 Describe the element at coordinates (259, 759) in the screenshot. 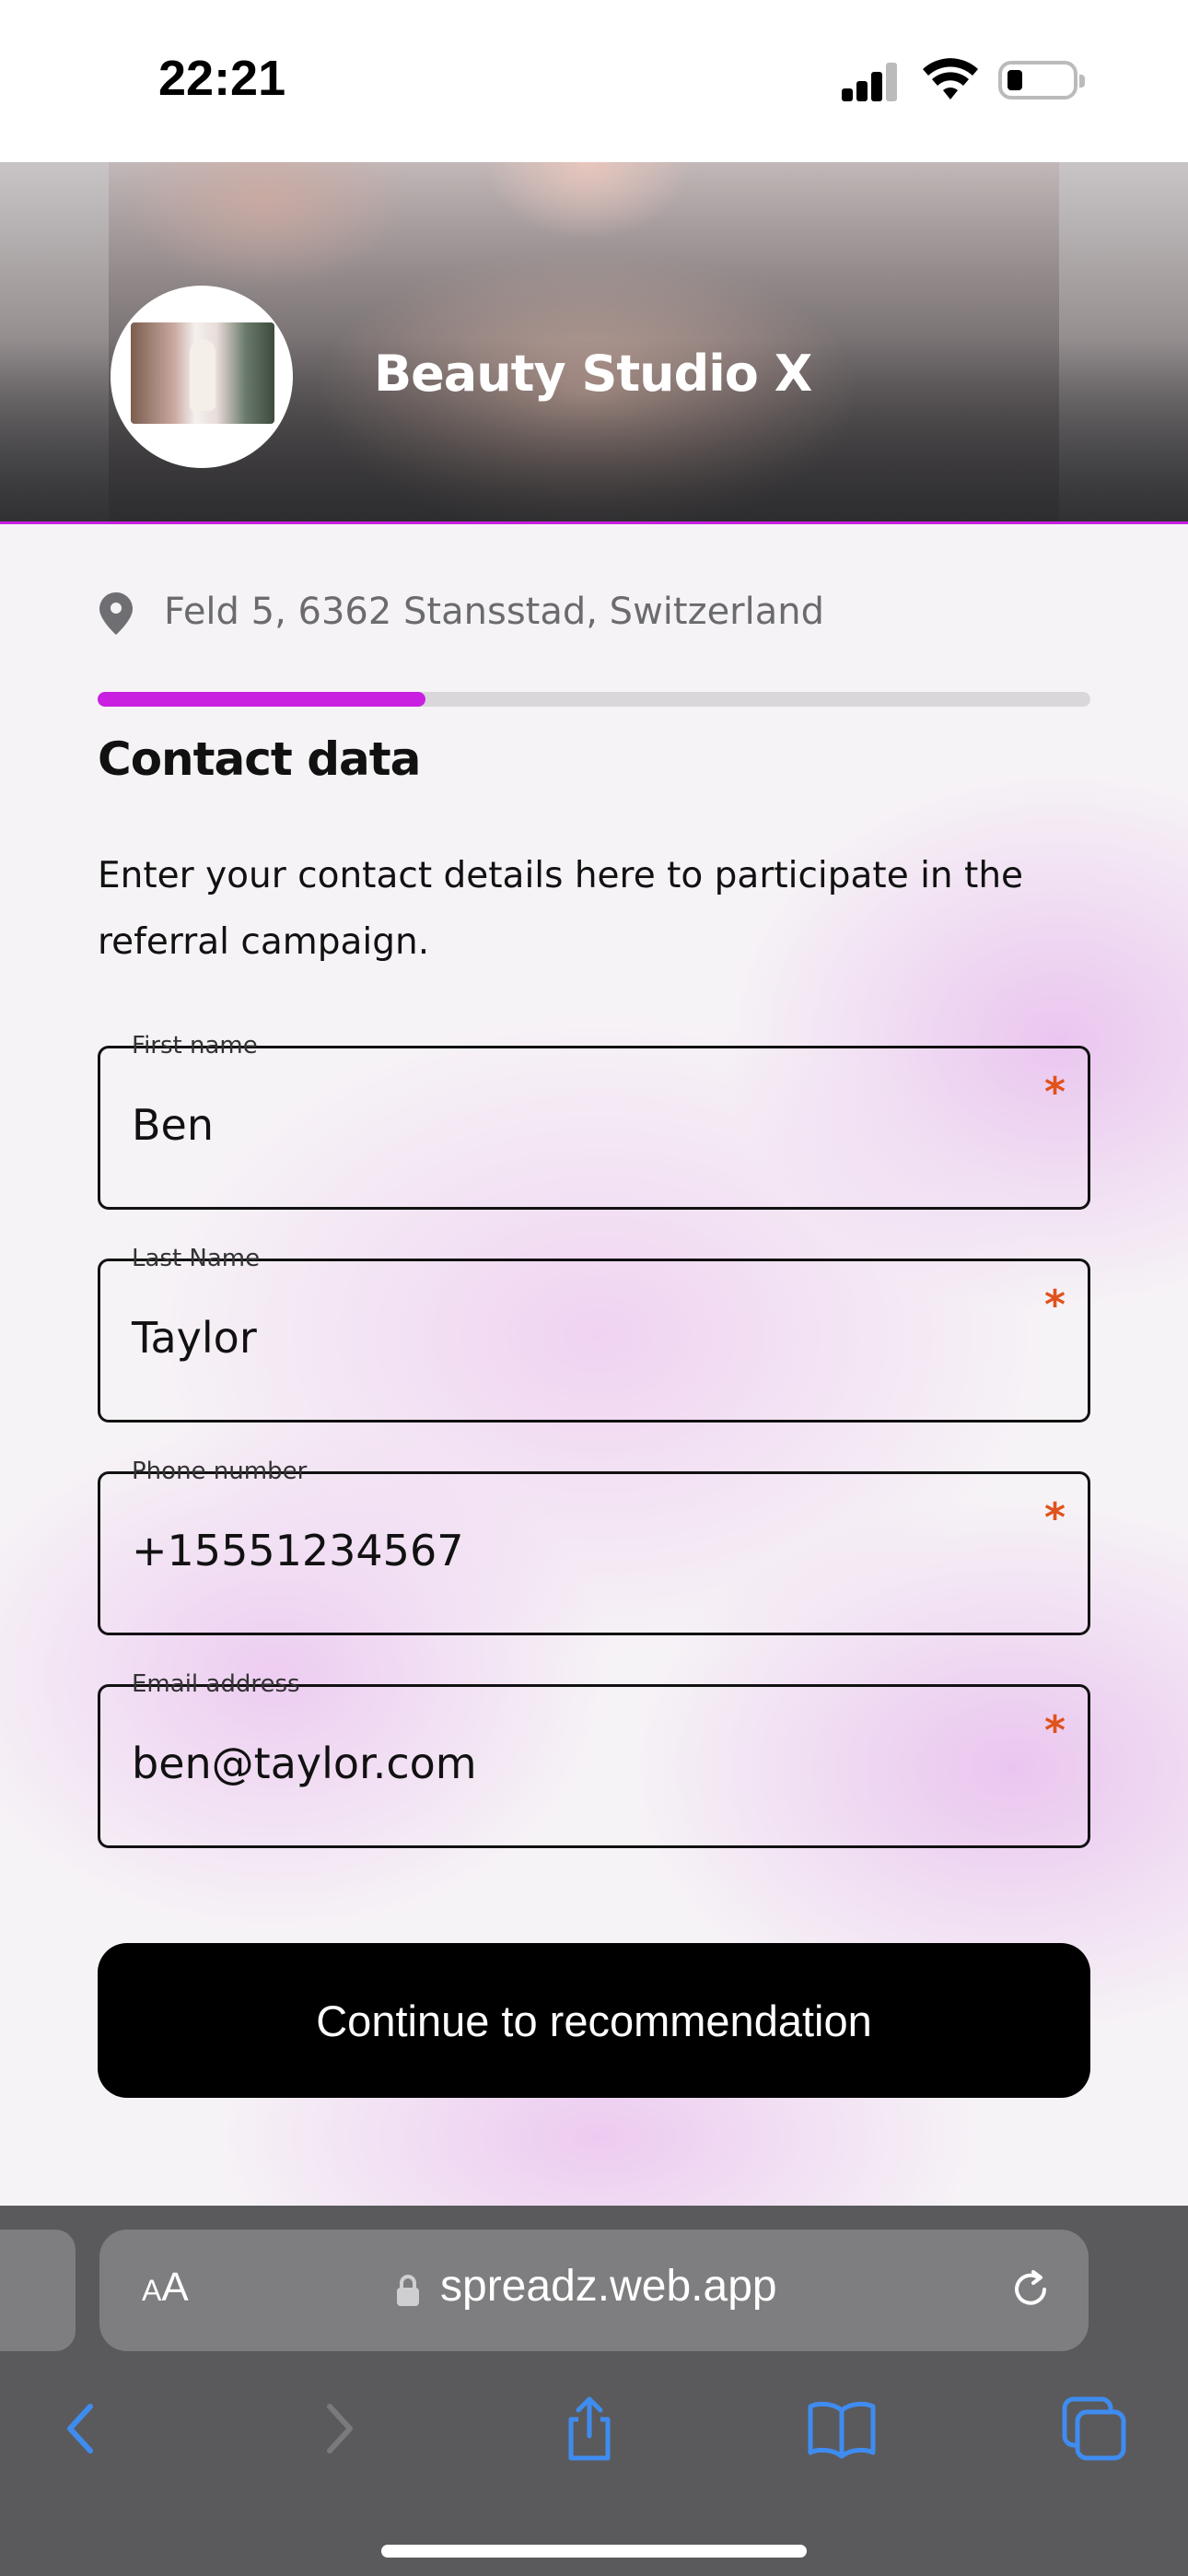

I see `form-title: Contact data` at that location.